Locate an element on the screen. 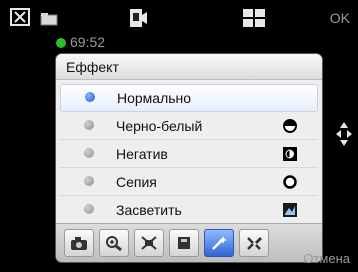 The image size is (358, 272). effect-option-label: Засветить is located at coordinates (149, 210).